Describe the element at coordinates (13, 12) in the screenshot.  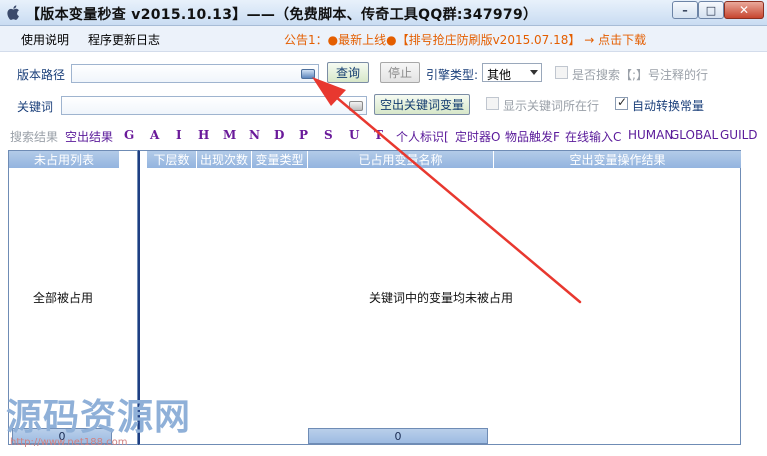
I see `apple-app-icon` at that location.